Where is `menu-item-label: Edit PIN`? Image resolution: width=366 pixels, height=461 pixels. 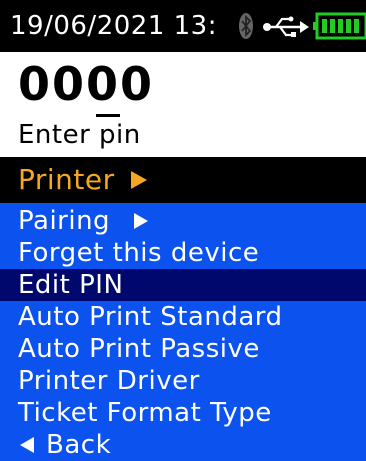
menu-item-label: Edit PIN is located at coordinates (71, 285).